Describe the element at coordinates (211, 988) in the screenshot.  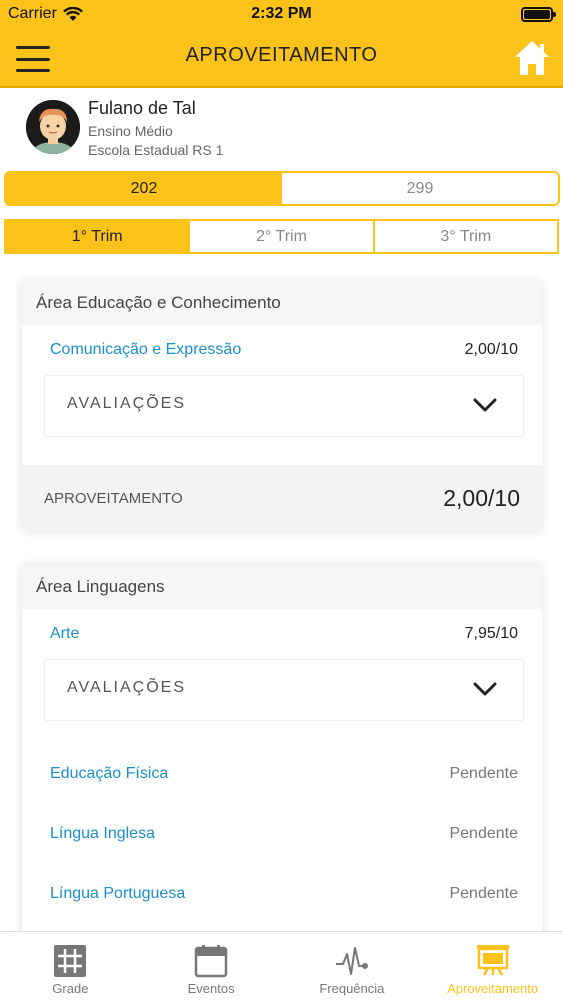
I see `tab-label: Eventos` at that location.